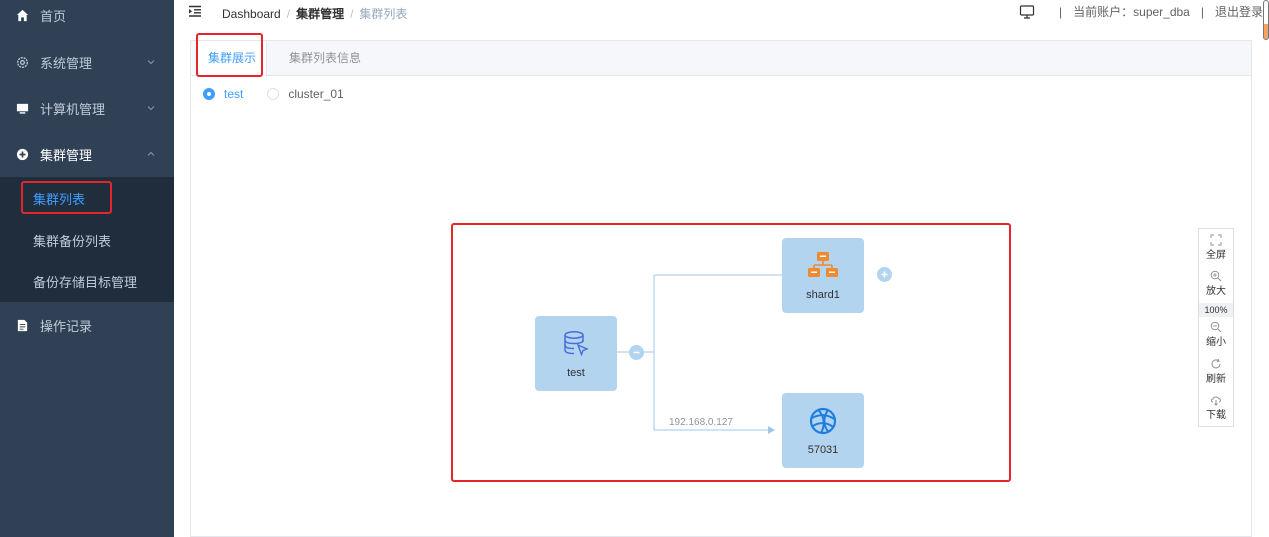 Image resolution: width=1269 pixels, height=537 pixels. Describe the element at coordinates (823, 421) in the screenshot. I see `globe-icon` at that location.